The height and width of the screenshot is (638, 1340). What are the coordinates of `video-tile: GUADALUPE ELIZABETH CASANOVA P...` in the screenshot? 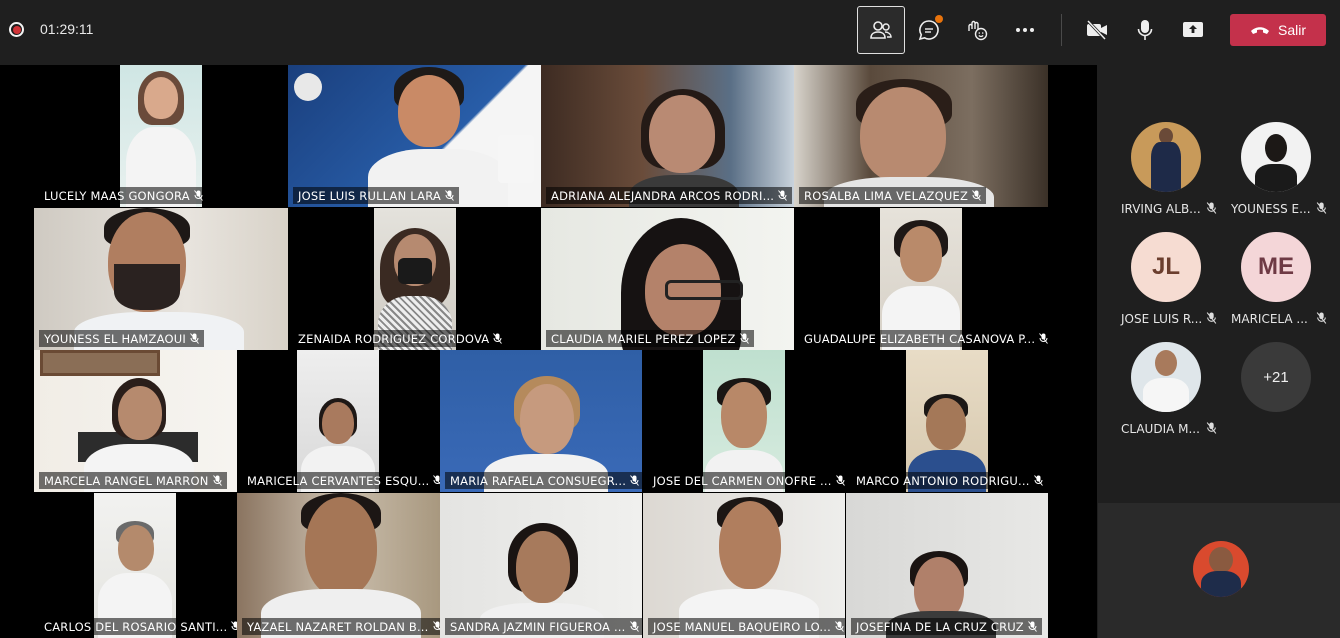 It's located at (921, 279).